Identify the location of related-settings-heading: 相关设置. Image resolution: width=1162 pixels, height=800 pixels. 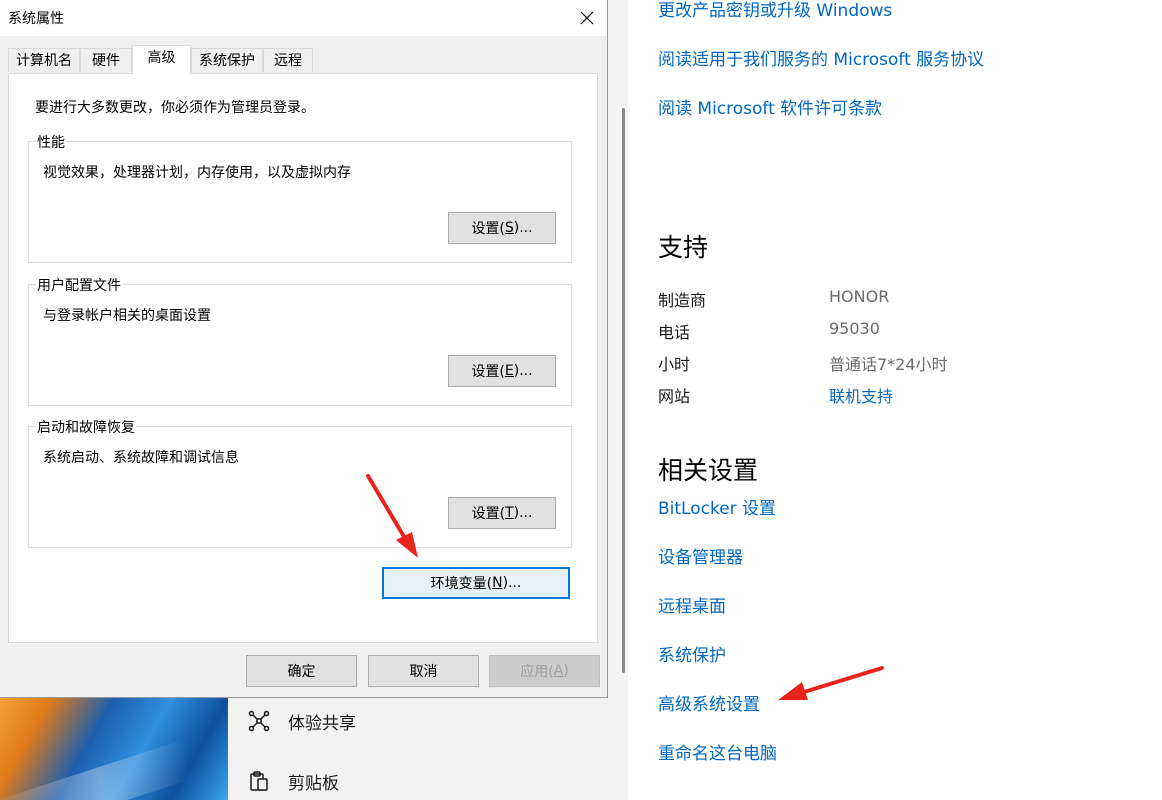
(708, 470).